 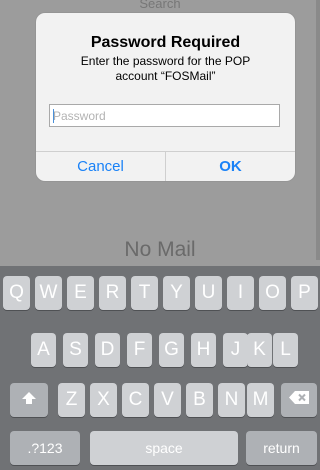 I want to click on key-x: X, so click(x=103, y=400).